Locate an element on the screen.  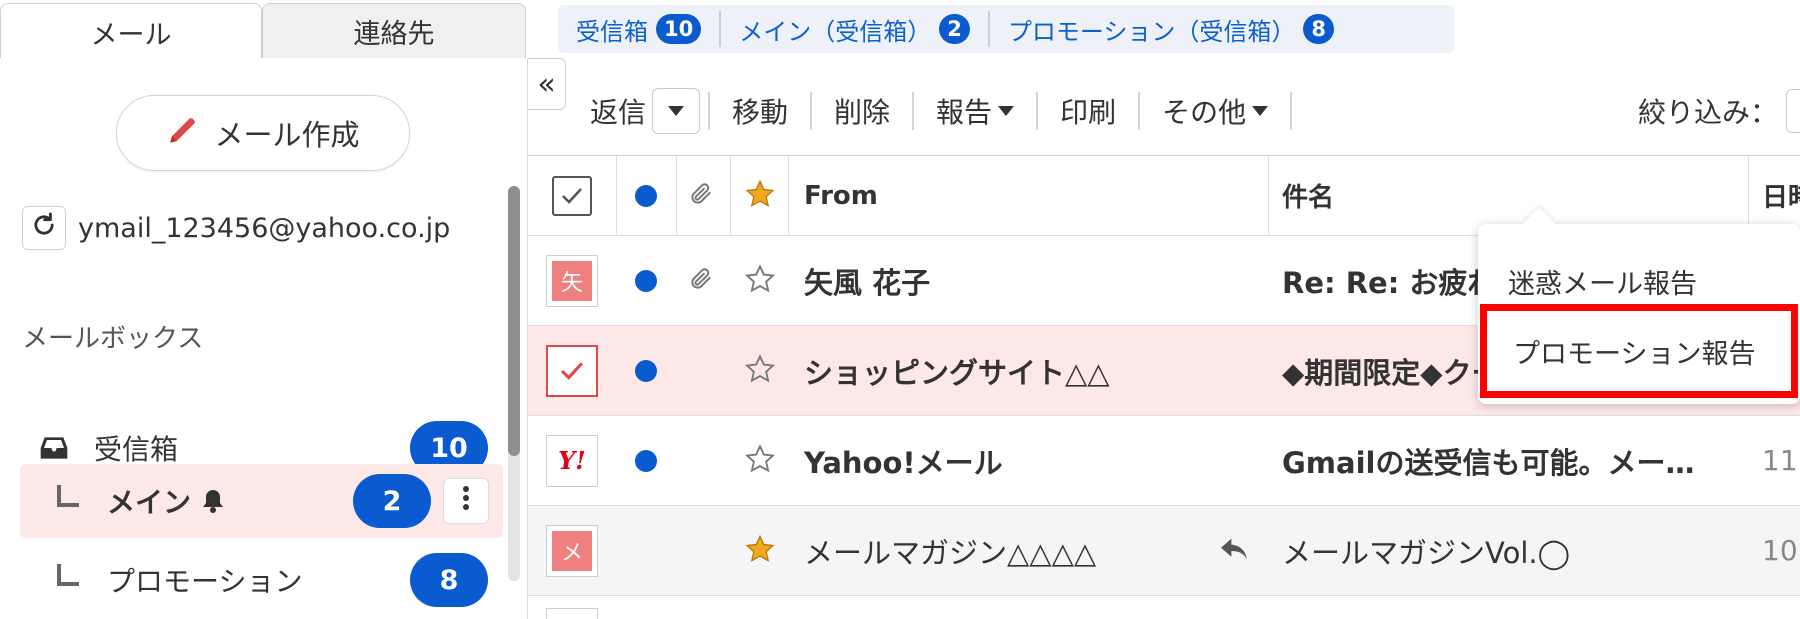
filter-control: 絞り込み： is located at coordinates (1719, 111).